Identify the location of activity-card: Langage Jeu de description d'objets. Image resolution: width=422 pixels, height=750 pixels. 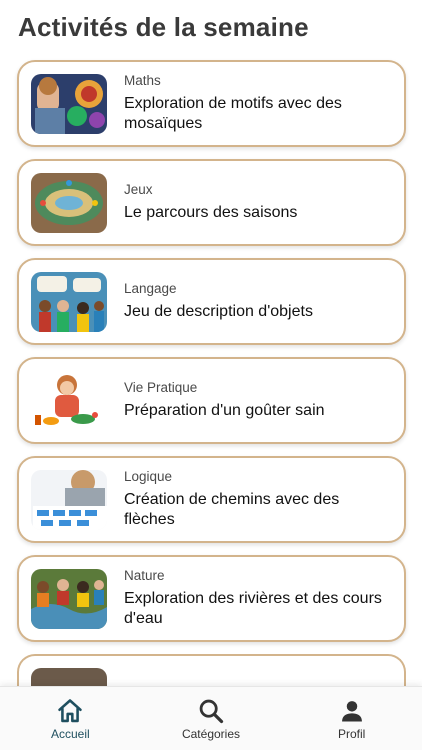
(211, 301).